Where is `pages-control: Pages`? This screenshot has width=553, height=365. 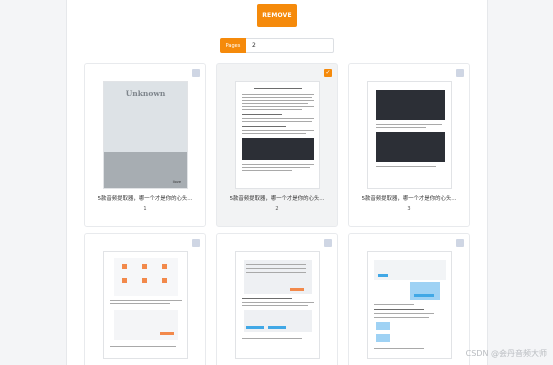 pages-control: Pages is located at coordinates (277, 45).